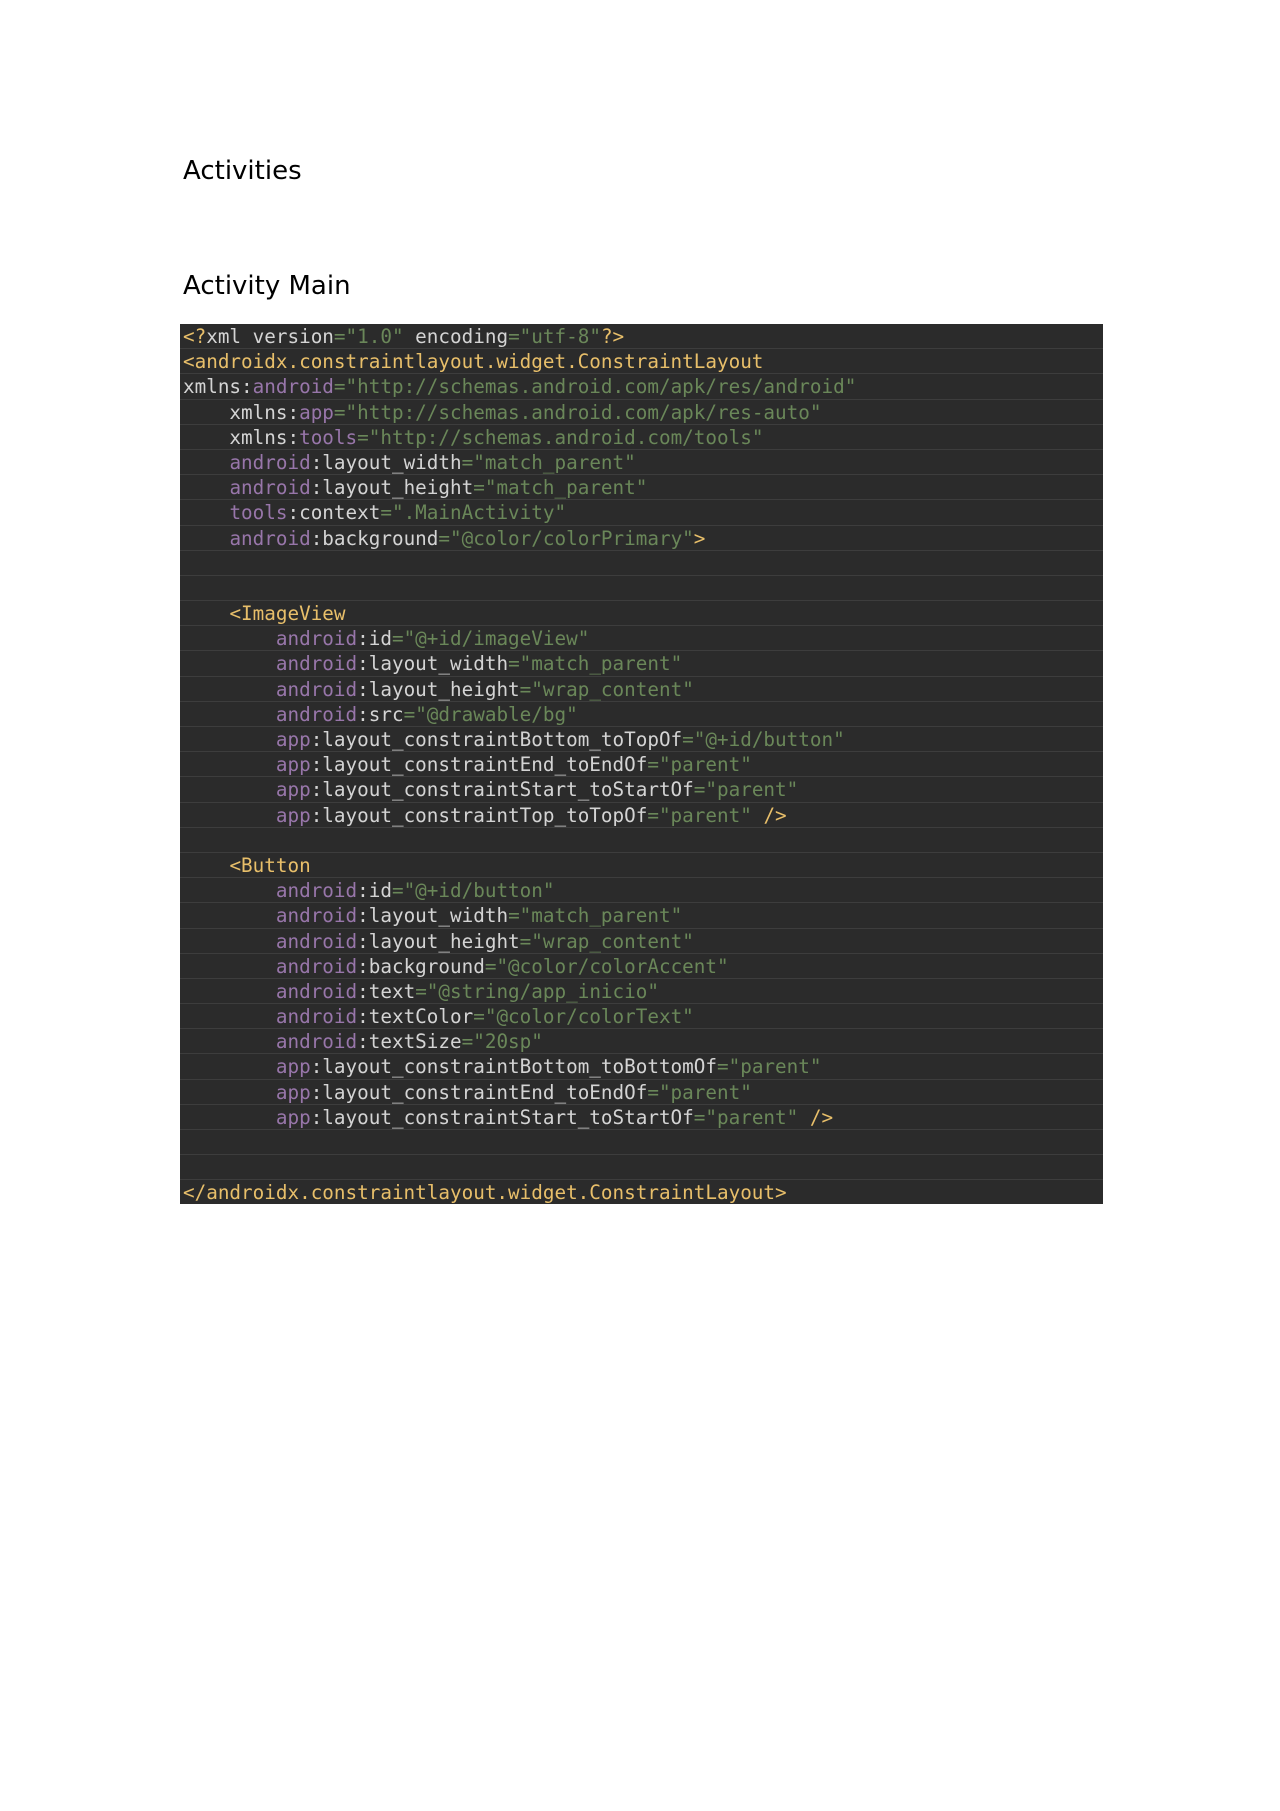 The width and height of the screenshot is (1280, 1811). What do you see at coordinates (421, 966) in the screenshot?
I see `code-token-text: :background` at bounding box center [421, 966].